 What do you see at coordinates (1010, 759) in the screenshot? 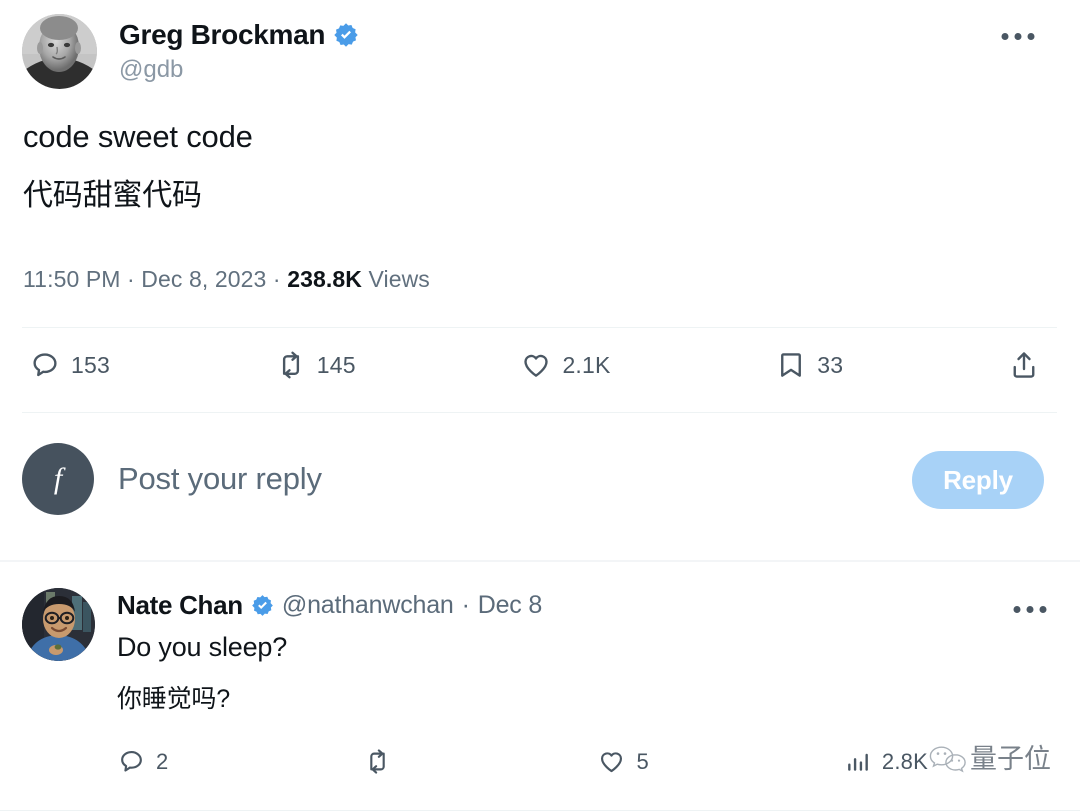
I see `watermark-text: 量子位` at bounding box center [1010, 759].